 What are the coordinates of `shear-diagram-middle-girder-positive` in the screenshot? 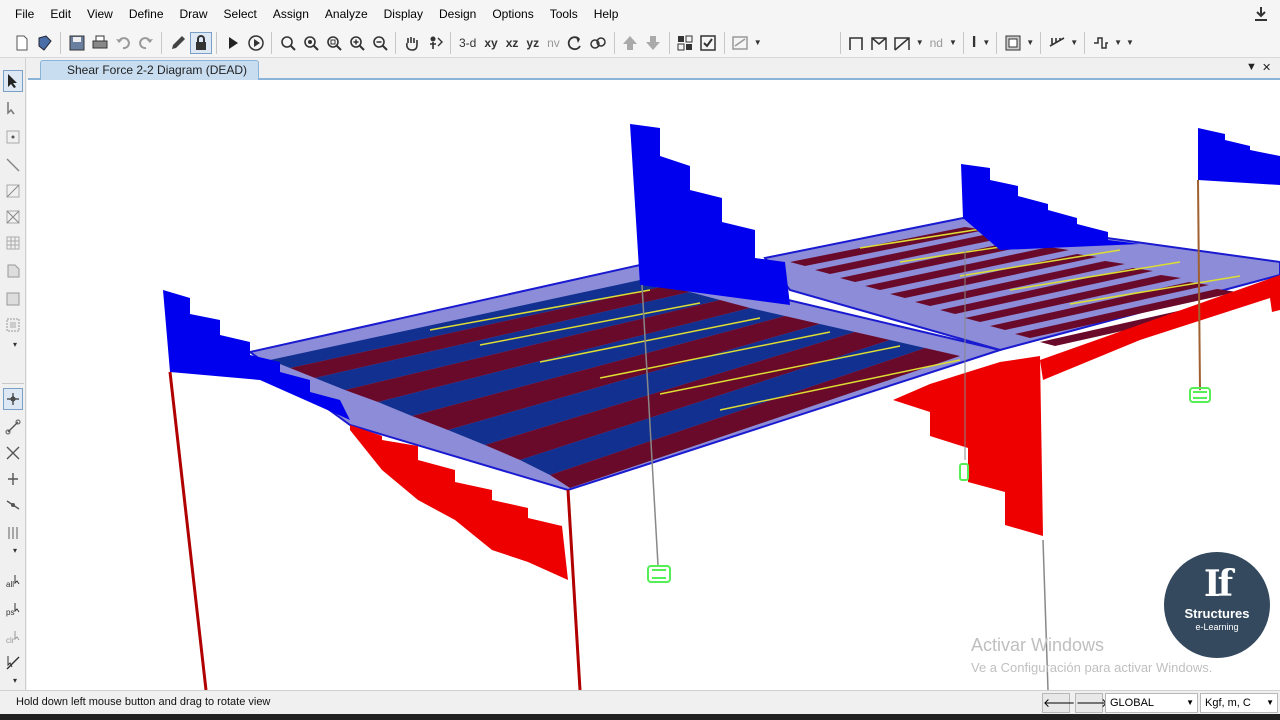 It's located at (710, 214).